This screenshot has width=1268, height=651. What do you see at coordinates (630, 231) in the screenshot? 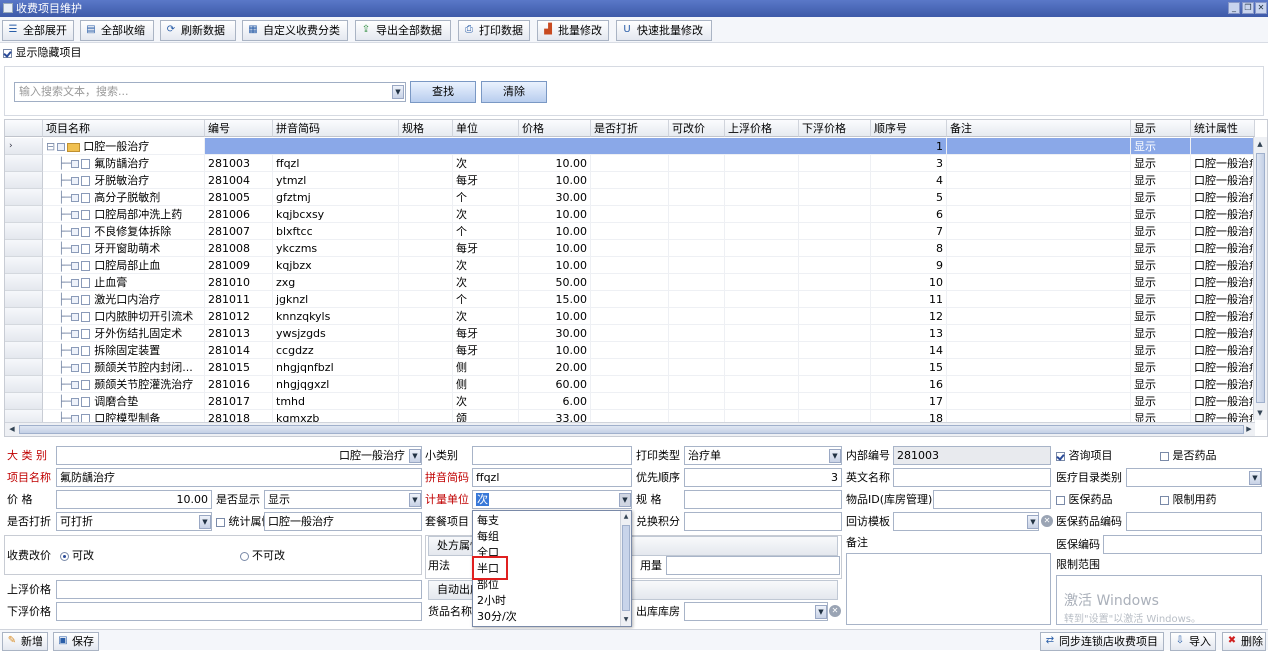
I see `table-row: ├─ 不良修复体拆除 281007 blxftcc 个 10.00 7 显示 口腔一般治疗` at bounding box center [630, 231].